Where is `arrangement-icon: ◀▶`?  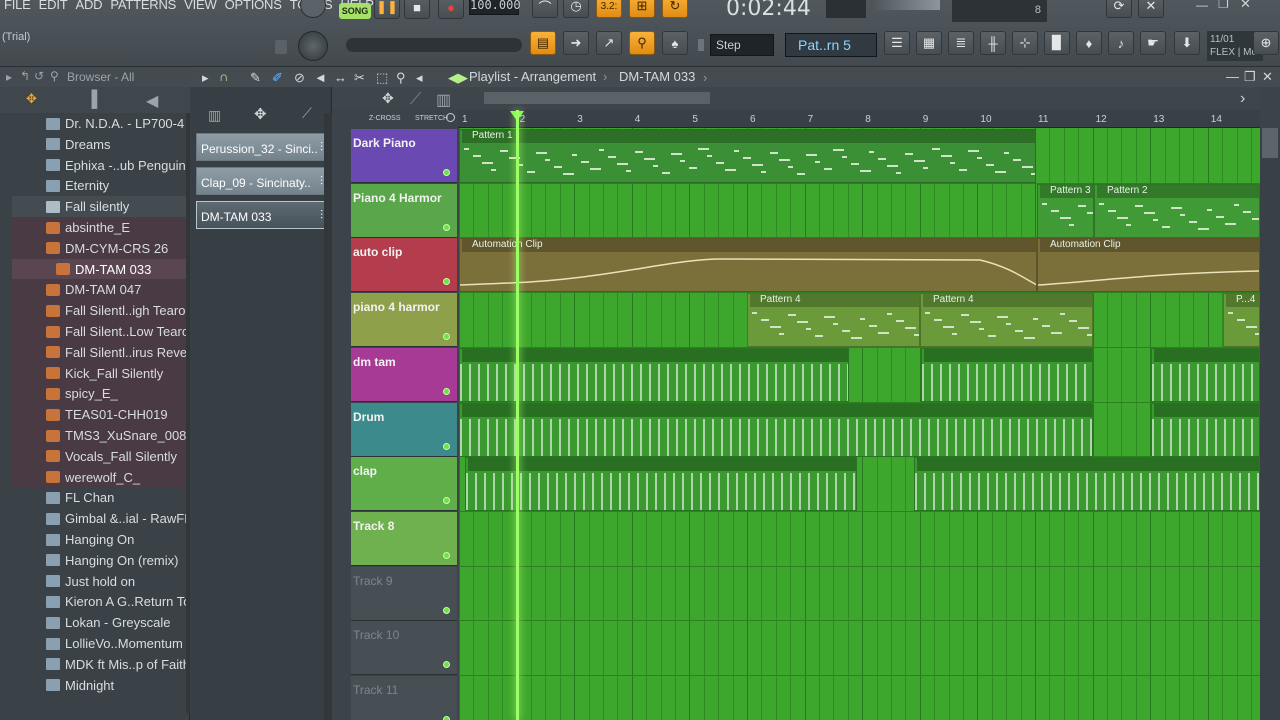
arrangement-icon: ◀▶ is located at coordinates (458, 78).